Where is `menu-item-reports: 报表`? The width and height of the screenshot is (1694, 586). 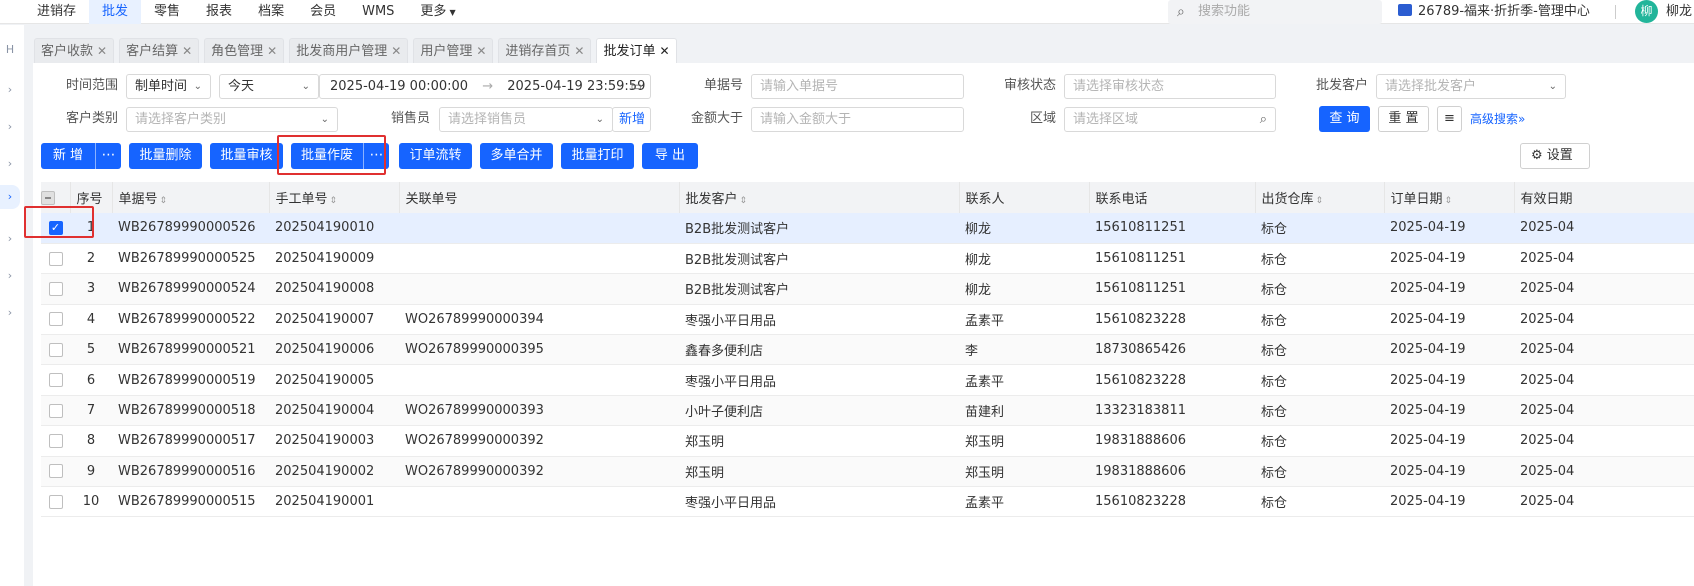 menu-item-reports: 报表 is located at coordinates (219, 12).